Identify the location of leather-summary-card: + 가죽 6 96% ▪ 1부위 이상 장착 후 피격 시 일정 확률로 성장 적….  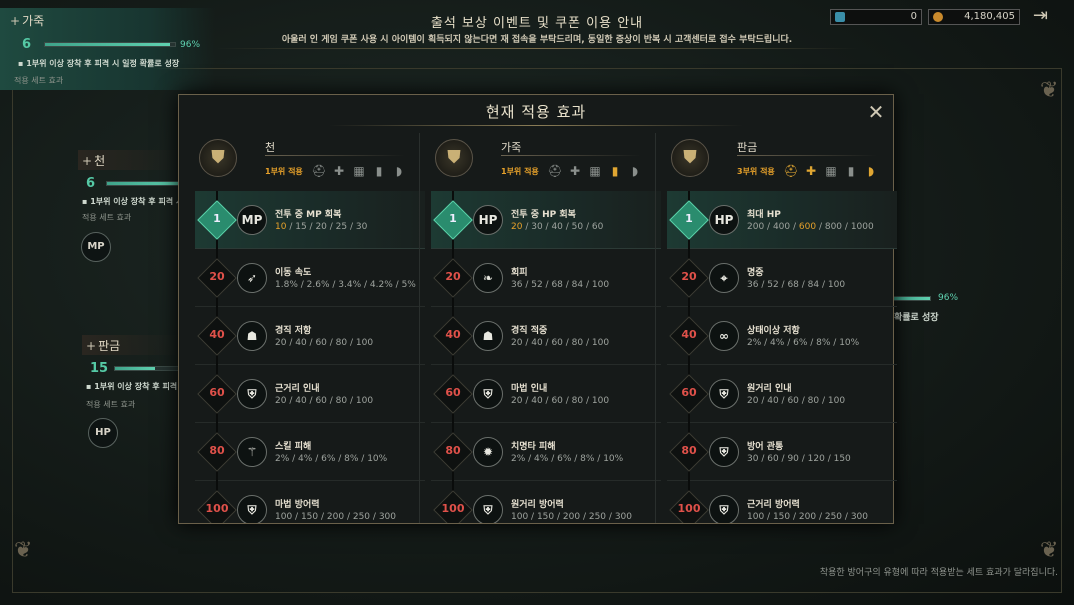
(107, 49).